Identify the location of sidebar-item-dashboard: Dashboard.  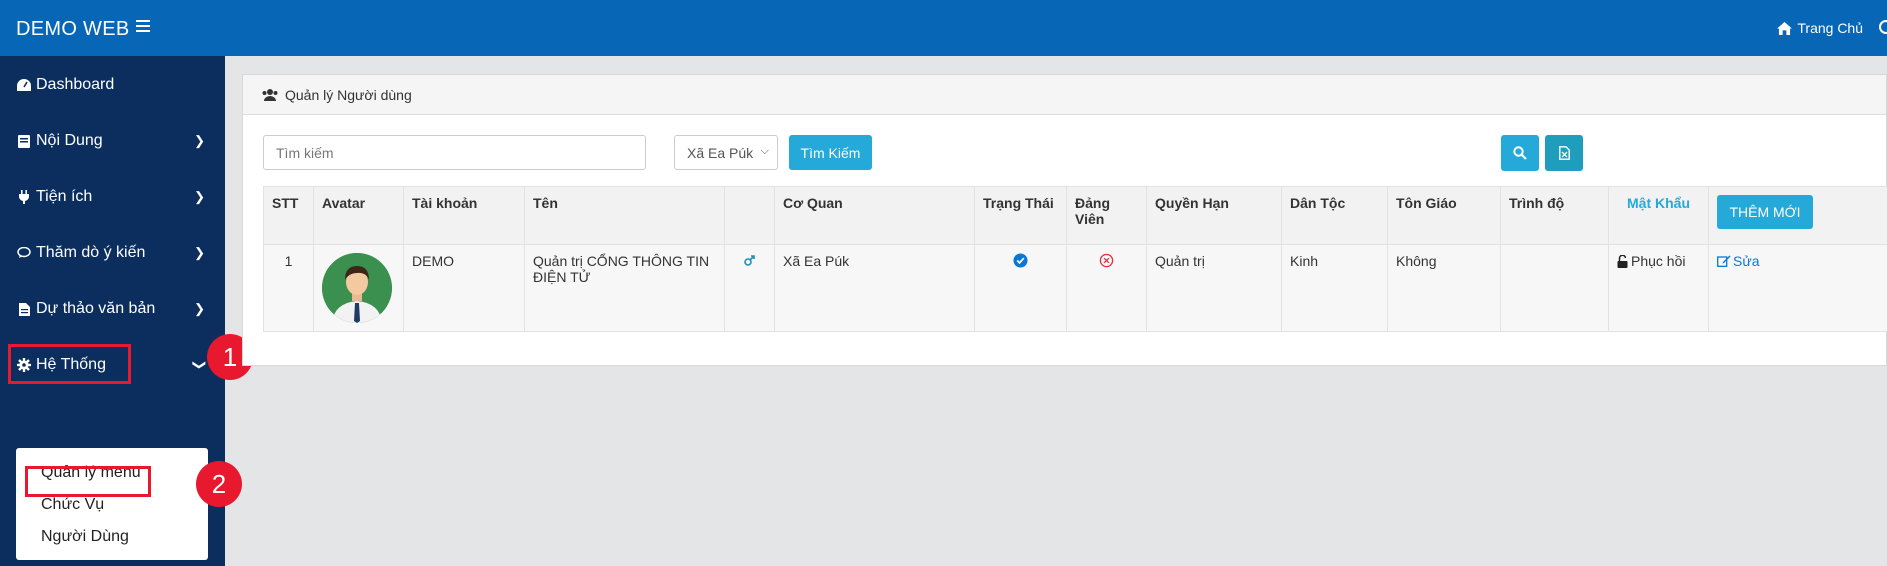
(112, 85).